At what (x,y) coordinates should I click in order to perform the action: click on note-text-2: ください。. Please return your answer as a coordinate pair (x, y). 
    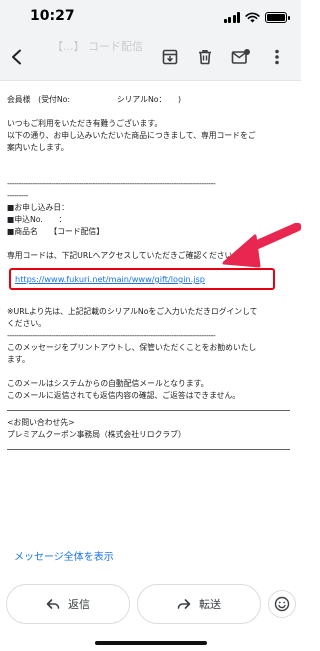
    Looking at the image, I should click on (26, 323).